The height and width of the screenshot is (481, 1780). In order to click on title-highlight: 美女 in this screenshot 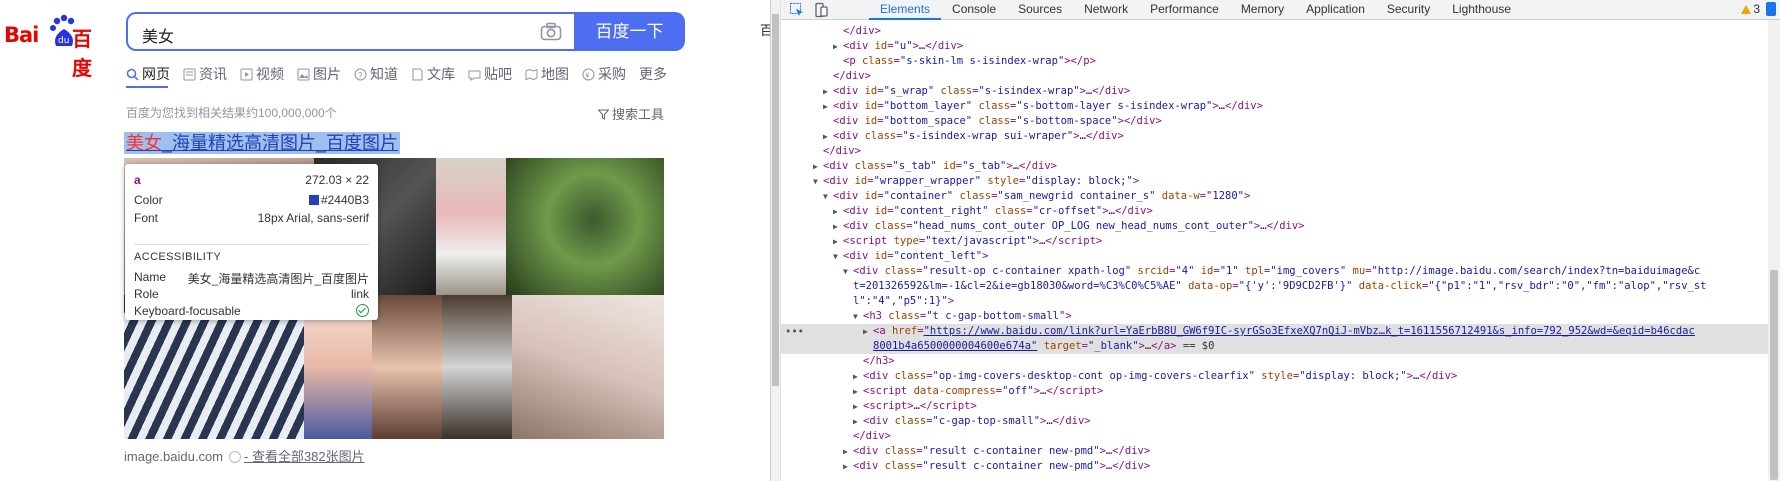, I will do `click(144, 143)`.